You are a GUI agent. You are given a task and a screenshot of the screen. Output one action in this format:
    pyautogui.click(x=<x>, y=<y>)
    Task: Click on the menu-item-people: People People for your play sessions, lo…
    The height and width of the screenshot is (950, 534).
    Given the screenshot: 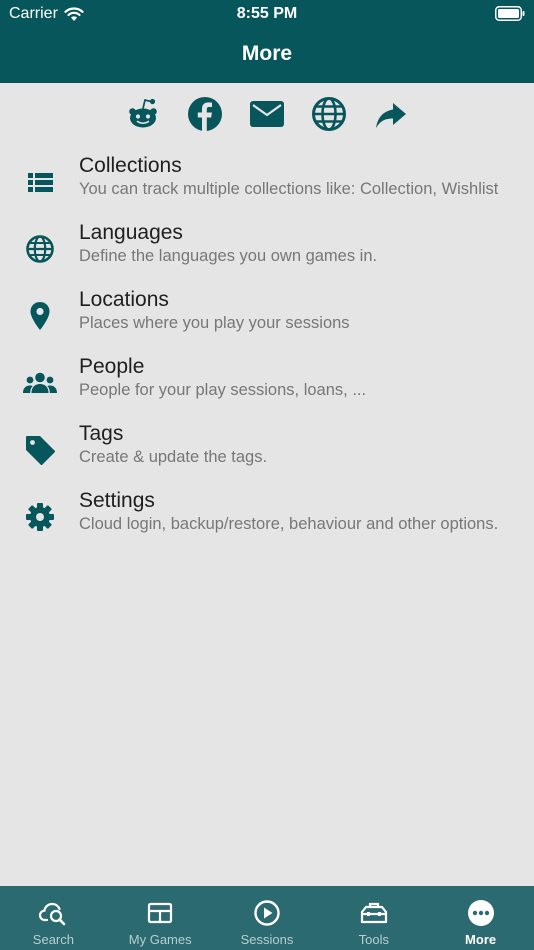 What is the action you would take?
    pyautogui.click(x=267, y=384)
    